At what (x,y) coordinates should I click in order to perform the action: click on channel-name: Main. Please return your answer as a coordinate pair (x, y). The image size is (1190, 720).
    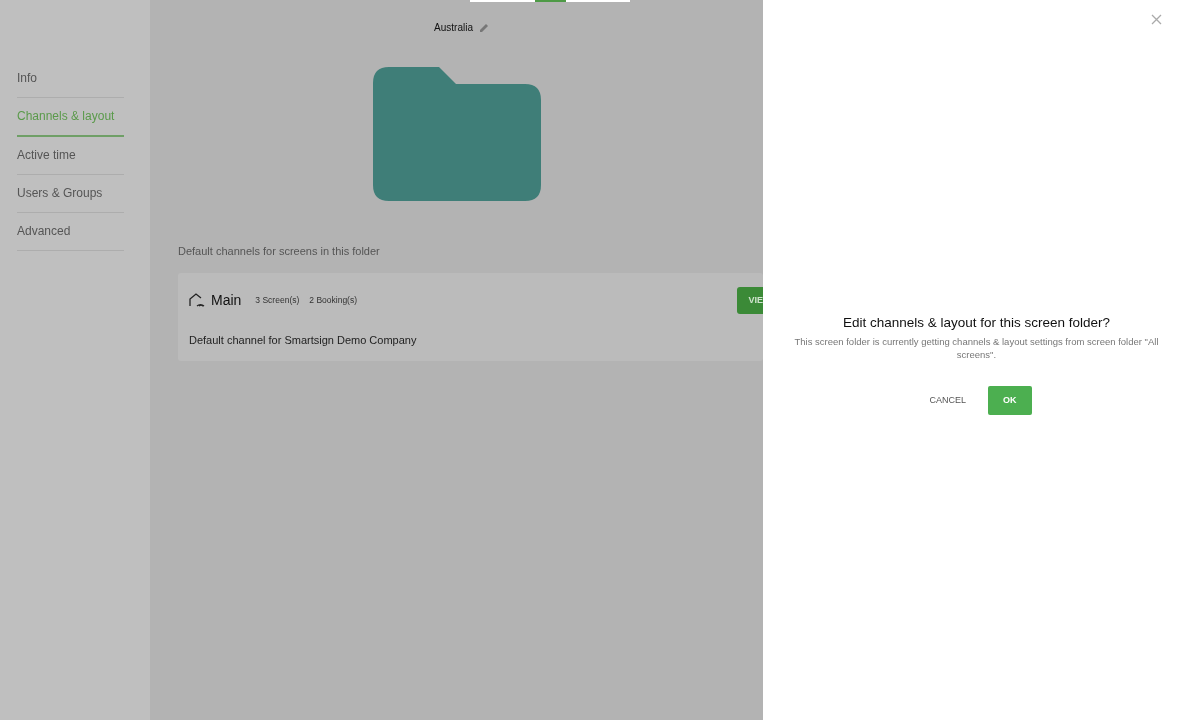
    Looking at the image, I should click on (226, 300).